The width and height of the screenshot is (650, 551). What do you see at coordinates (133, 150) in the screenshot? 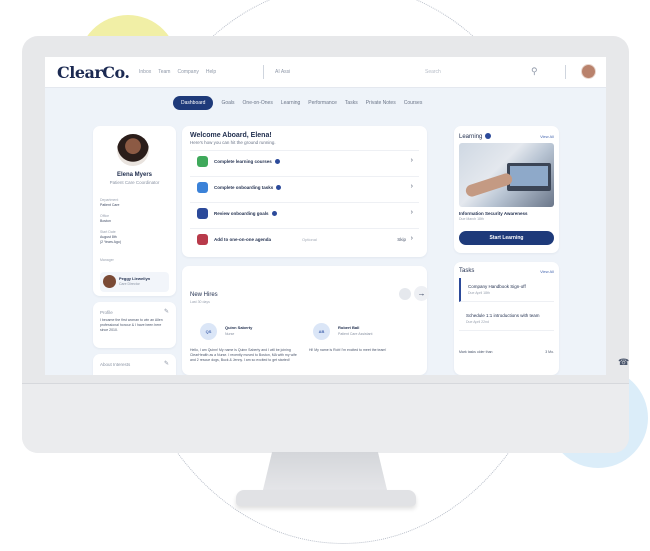
I see `profile-avatar` at bounding box center [133, 150].